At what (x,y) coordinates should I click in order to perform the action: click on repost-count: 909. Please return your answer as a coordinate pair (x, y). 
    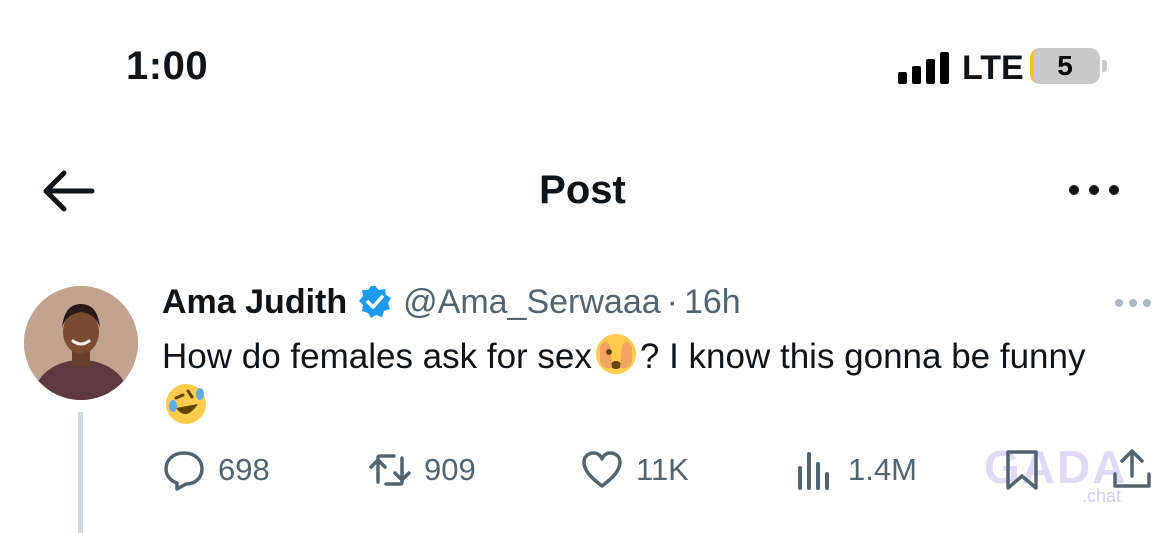
    Looking at the image, I should click on (450, 469).